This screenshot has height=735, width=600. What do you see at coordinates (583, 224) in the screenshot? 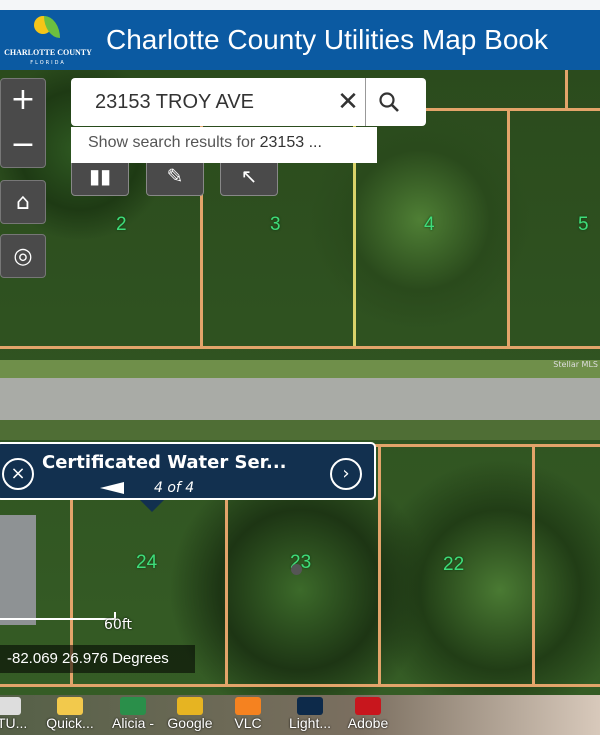
I see `lot-label: 5` at bounding box center [583, 224].